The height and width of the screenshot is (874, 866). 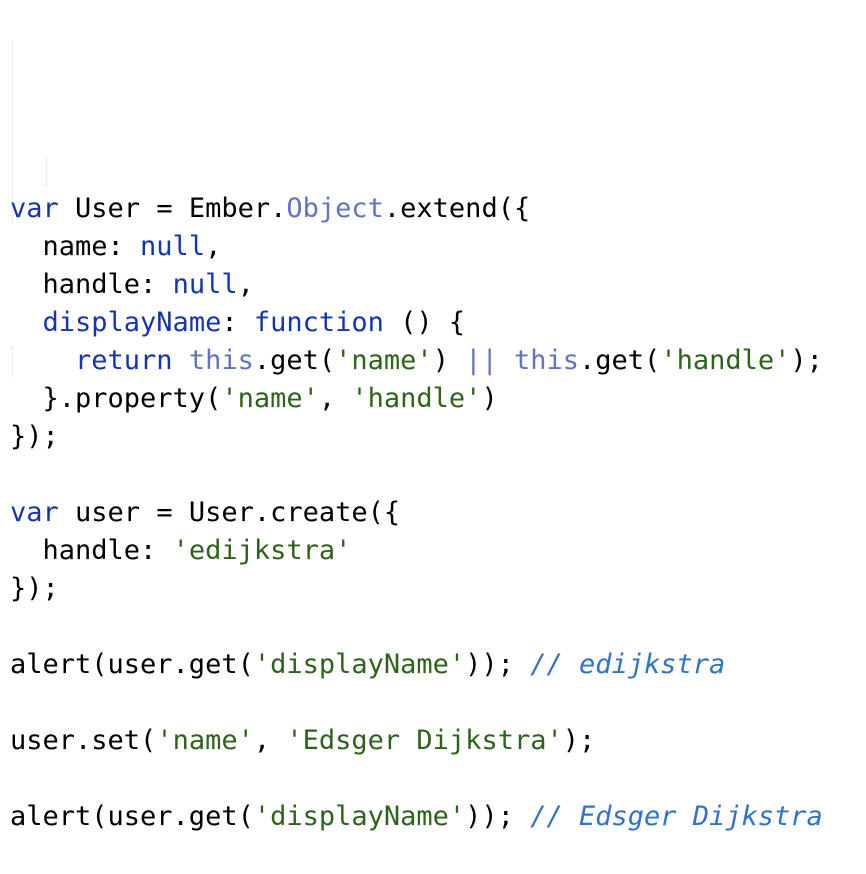 What do you see at coordinates (229, 512) in the screenshot?
I see `code-token-ident: user = User.create({` at bounding box center [229, 512].